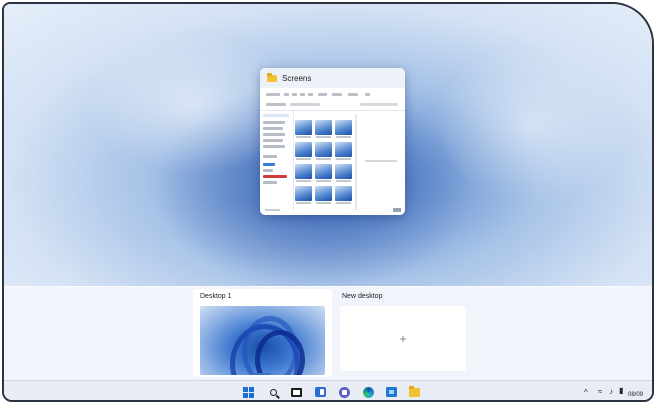 The width and height of the screenshot is (658, 405). Describe the element at coordinates (414, 401) in the screenshot. I see `running-app-indicator` at that location.